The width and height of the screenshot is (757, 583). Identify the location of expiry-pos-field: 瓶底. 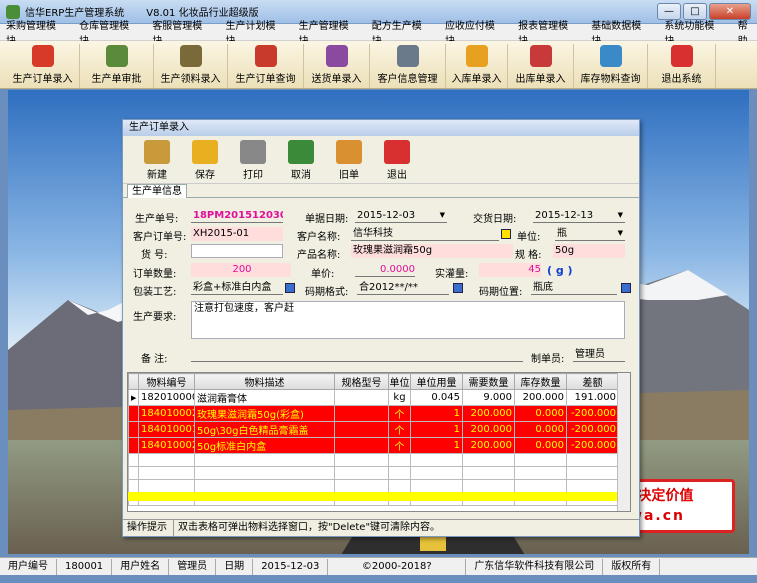
(574, 288).